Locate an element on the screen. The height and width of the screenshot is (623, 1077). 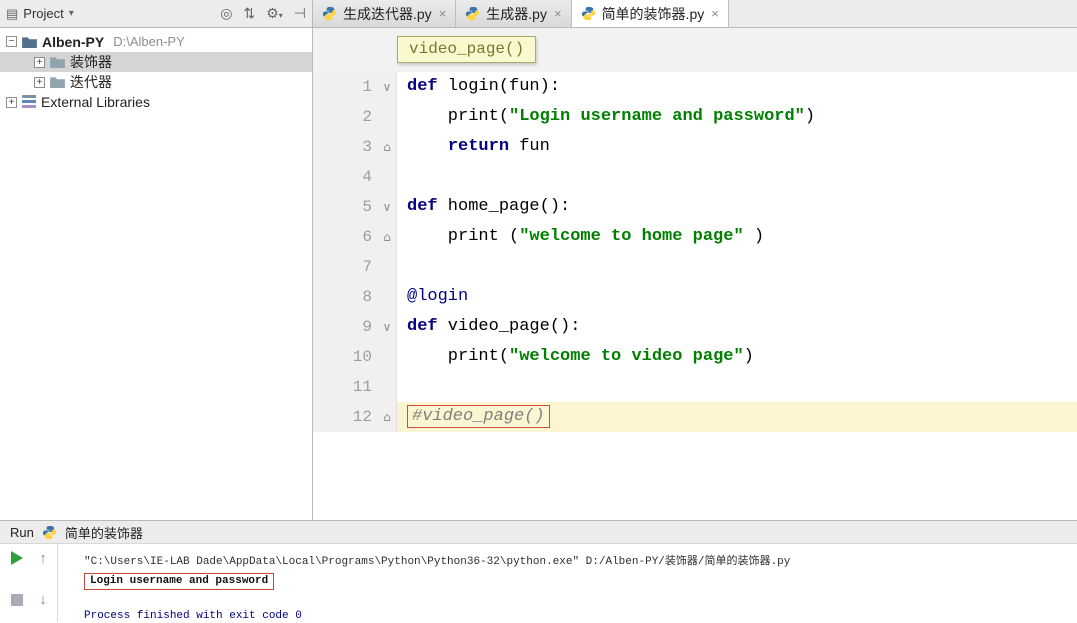
gutter: 4 is located at coordinates (355, 177).